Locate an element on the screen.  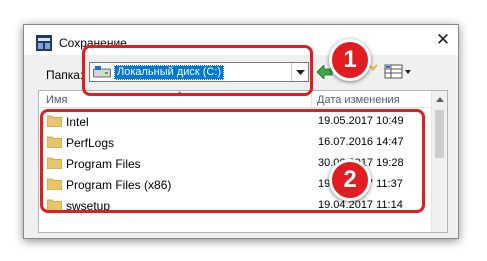
file-date: 19.04.2017 11:14 is located at coordinates (360, 205).